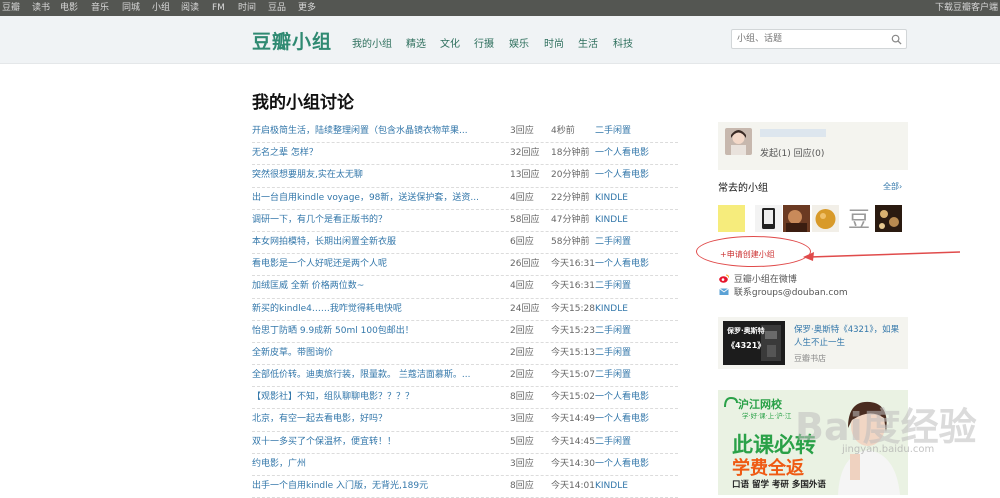 The image size is (1000, 498). What do you see at coordinates (416, 42) in the screenshot?
I see `nav-featured: 精选` at bounding box center [416, 42].